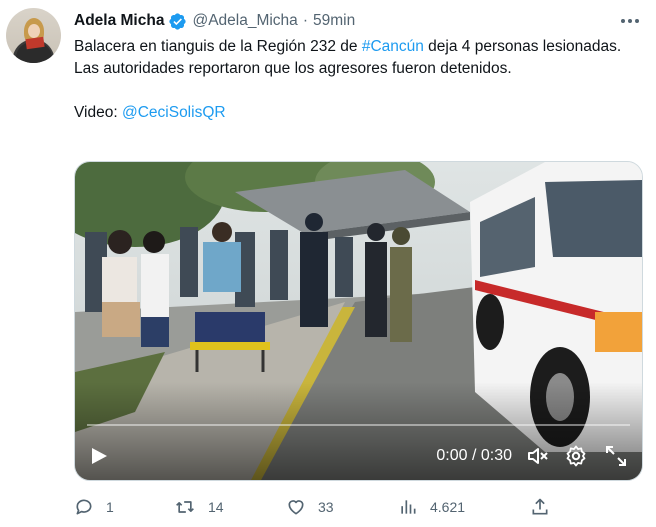 Image resolution: width=656 pixels, height=527 pixels. Describe the element at coordinates (244, 21) in the screenshot. I see `author-handle: @Adela_Micha` at that location.